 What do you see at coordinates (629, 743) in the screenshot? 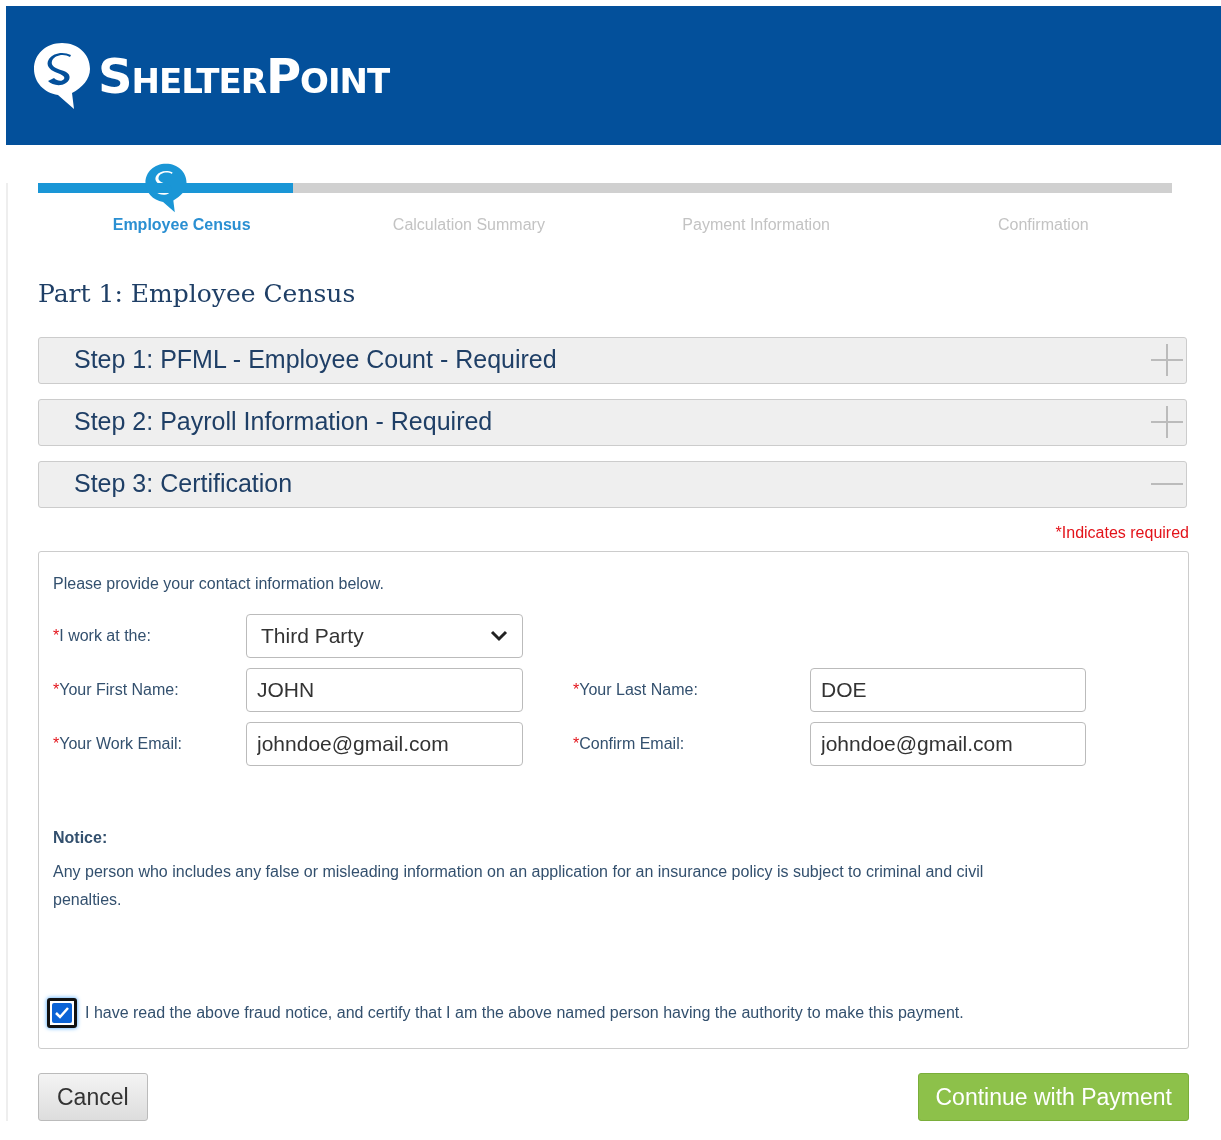
I see `field-label: *Confirm Email:` at bounding box center [629, 743].